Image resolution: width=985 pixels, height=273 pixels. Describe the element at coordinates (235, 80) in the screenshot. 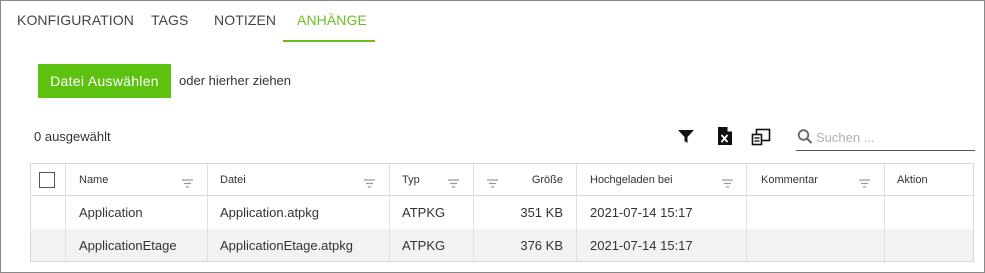

I see `drop-zone-hint: oder hierher ziehen` at that location.